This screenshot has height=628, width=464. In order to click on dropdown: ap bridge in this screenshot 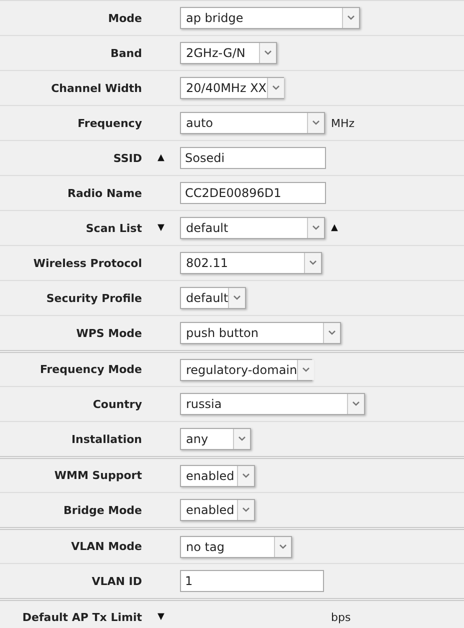, I will do `click(270, 18)`.